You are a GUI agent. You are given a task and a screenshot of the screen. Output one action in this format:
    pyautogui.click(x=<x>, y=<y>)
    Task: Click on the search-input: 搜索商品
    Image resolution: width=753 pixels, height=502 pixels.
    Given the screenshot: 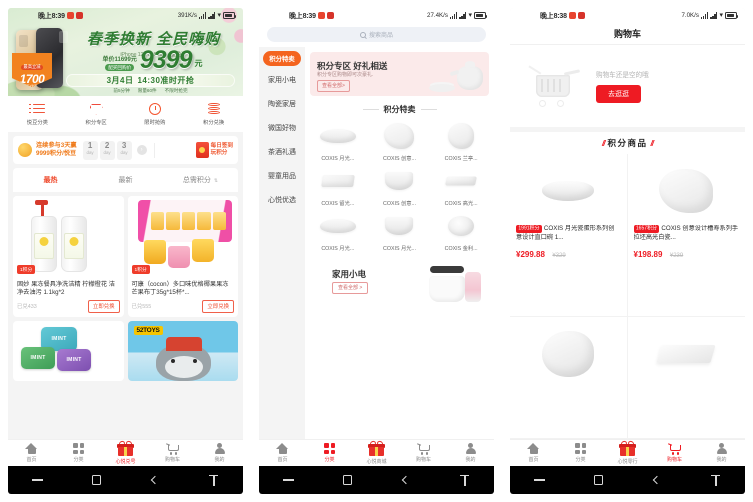 What is the action you would take?
    pyautogui.click(x=376, y=34)
    